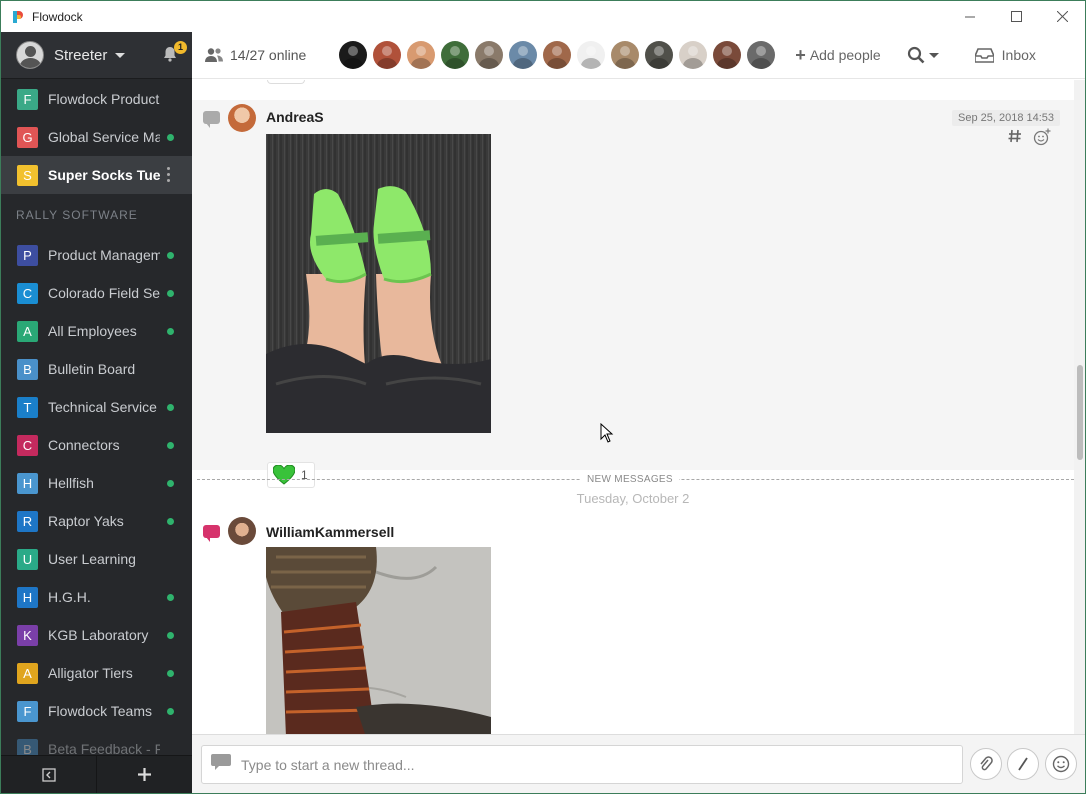 Image resolution: width=1086 pixels, height=794 pixels. Describe the element at coordinates (27, 521) in the screenshot. I see `flow-badge: R` at that location.